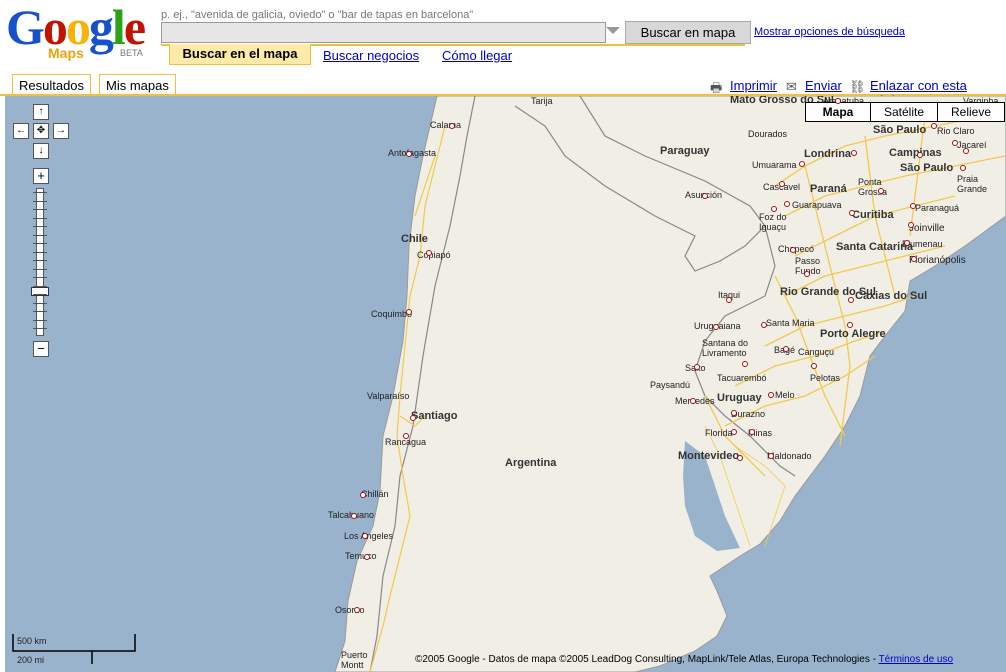 The height and width of the screenshot is (672, 1006). Describe the element at coordinates (857, 87) in the screenshot. I see `chain-link-icon: ⛓` at that location.